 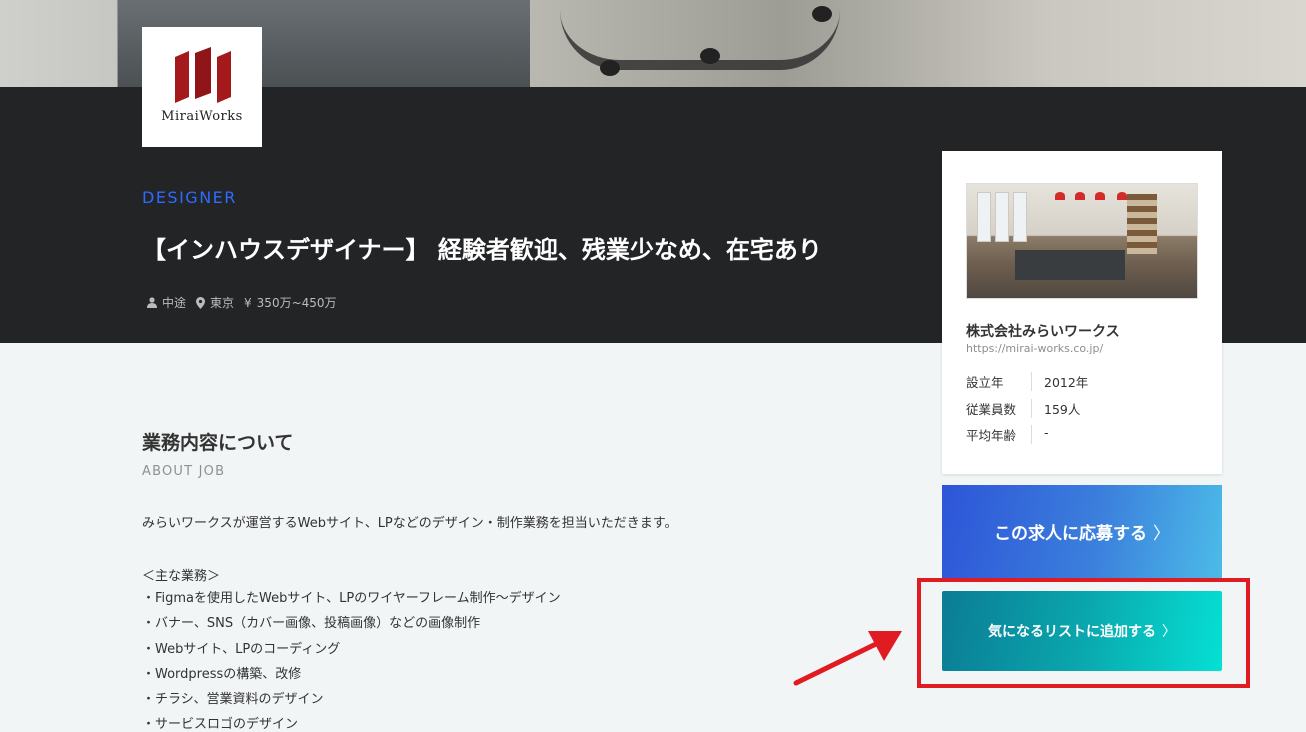 I want to click on yen-icon: ¥, so click(x=248, y=302).